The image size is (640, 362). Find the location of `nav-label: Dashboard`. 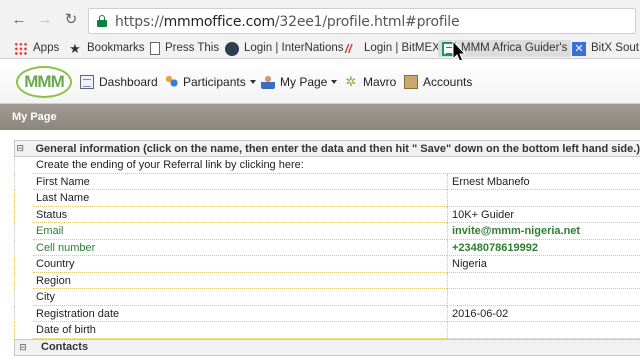

nav-label: Dashboard is located at coordinates (128, 82).